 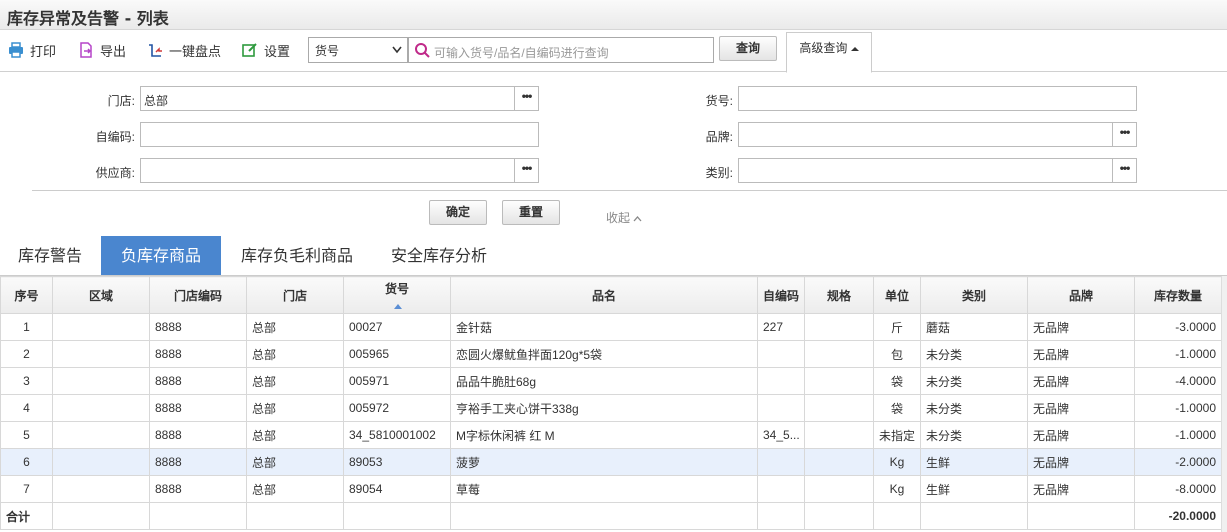 I want to click on brand-input: •••, so click(x=937, y=134).